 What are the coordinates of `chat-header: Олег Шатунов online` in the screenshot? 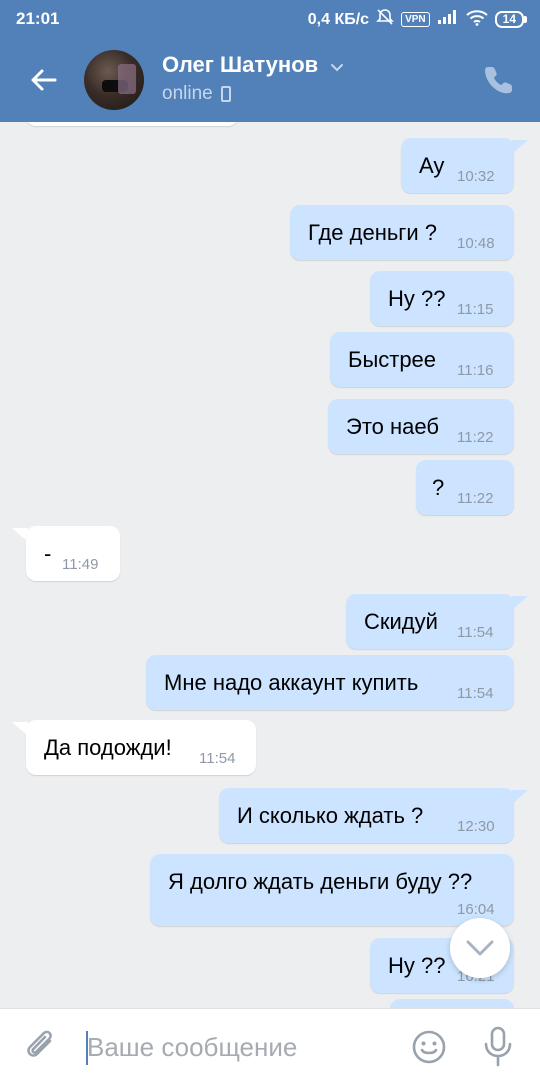 It's located at (270, 80).